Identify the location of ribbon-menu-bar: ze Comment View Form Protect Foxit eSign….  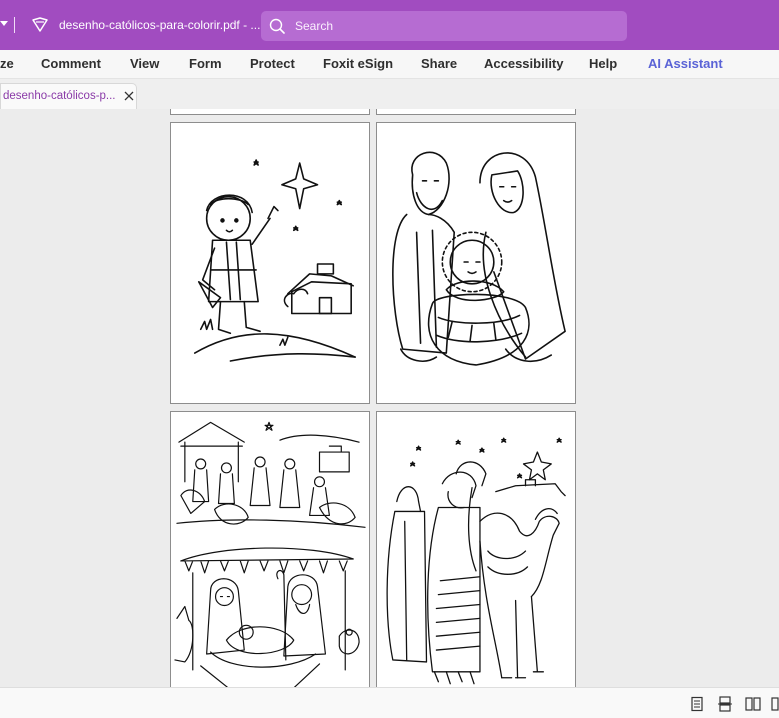
(389, 64).